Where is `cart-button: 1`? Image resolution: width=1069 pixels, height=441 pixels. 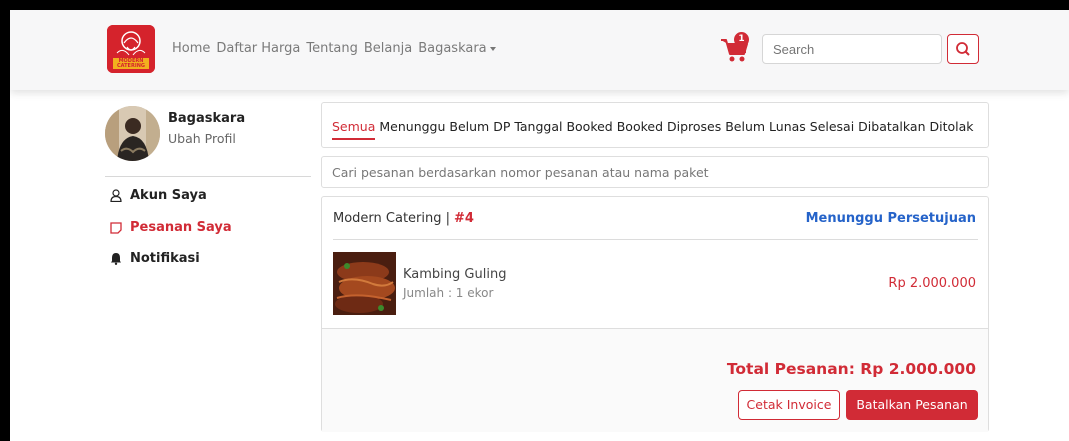 cart-button: 1 is located at coordinates (737, 48).